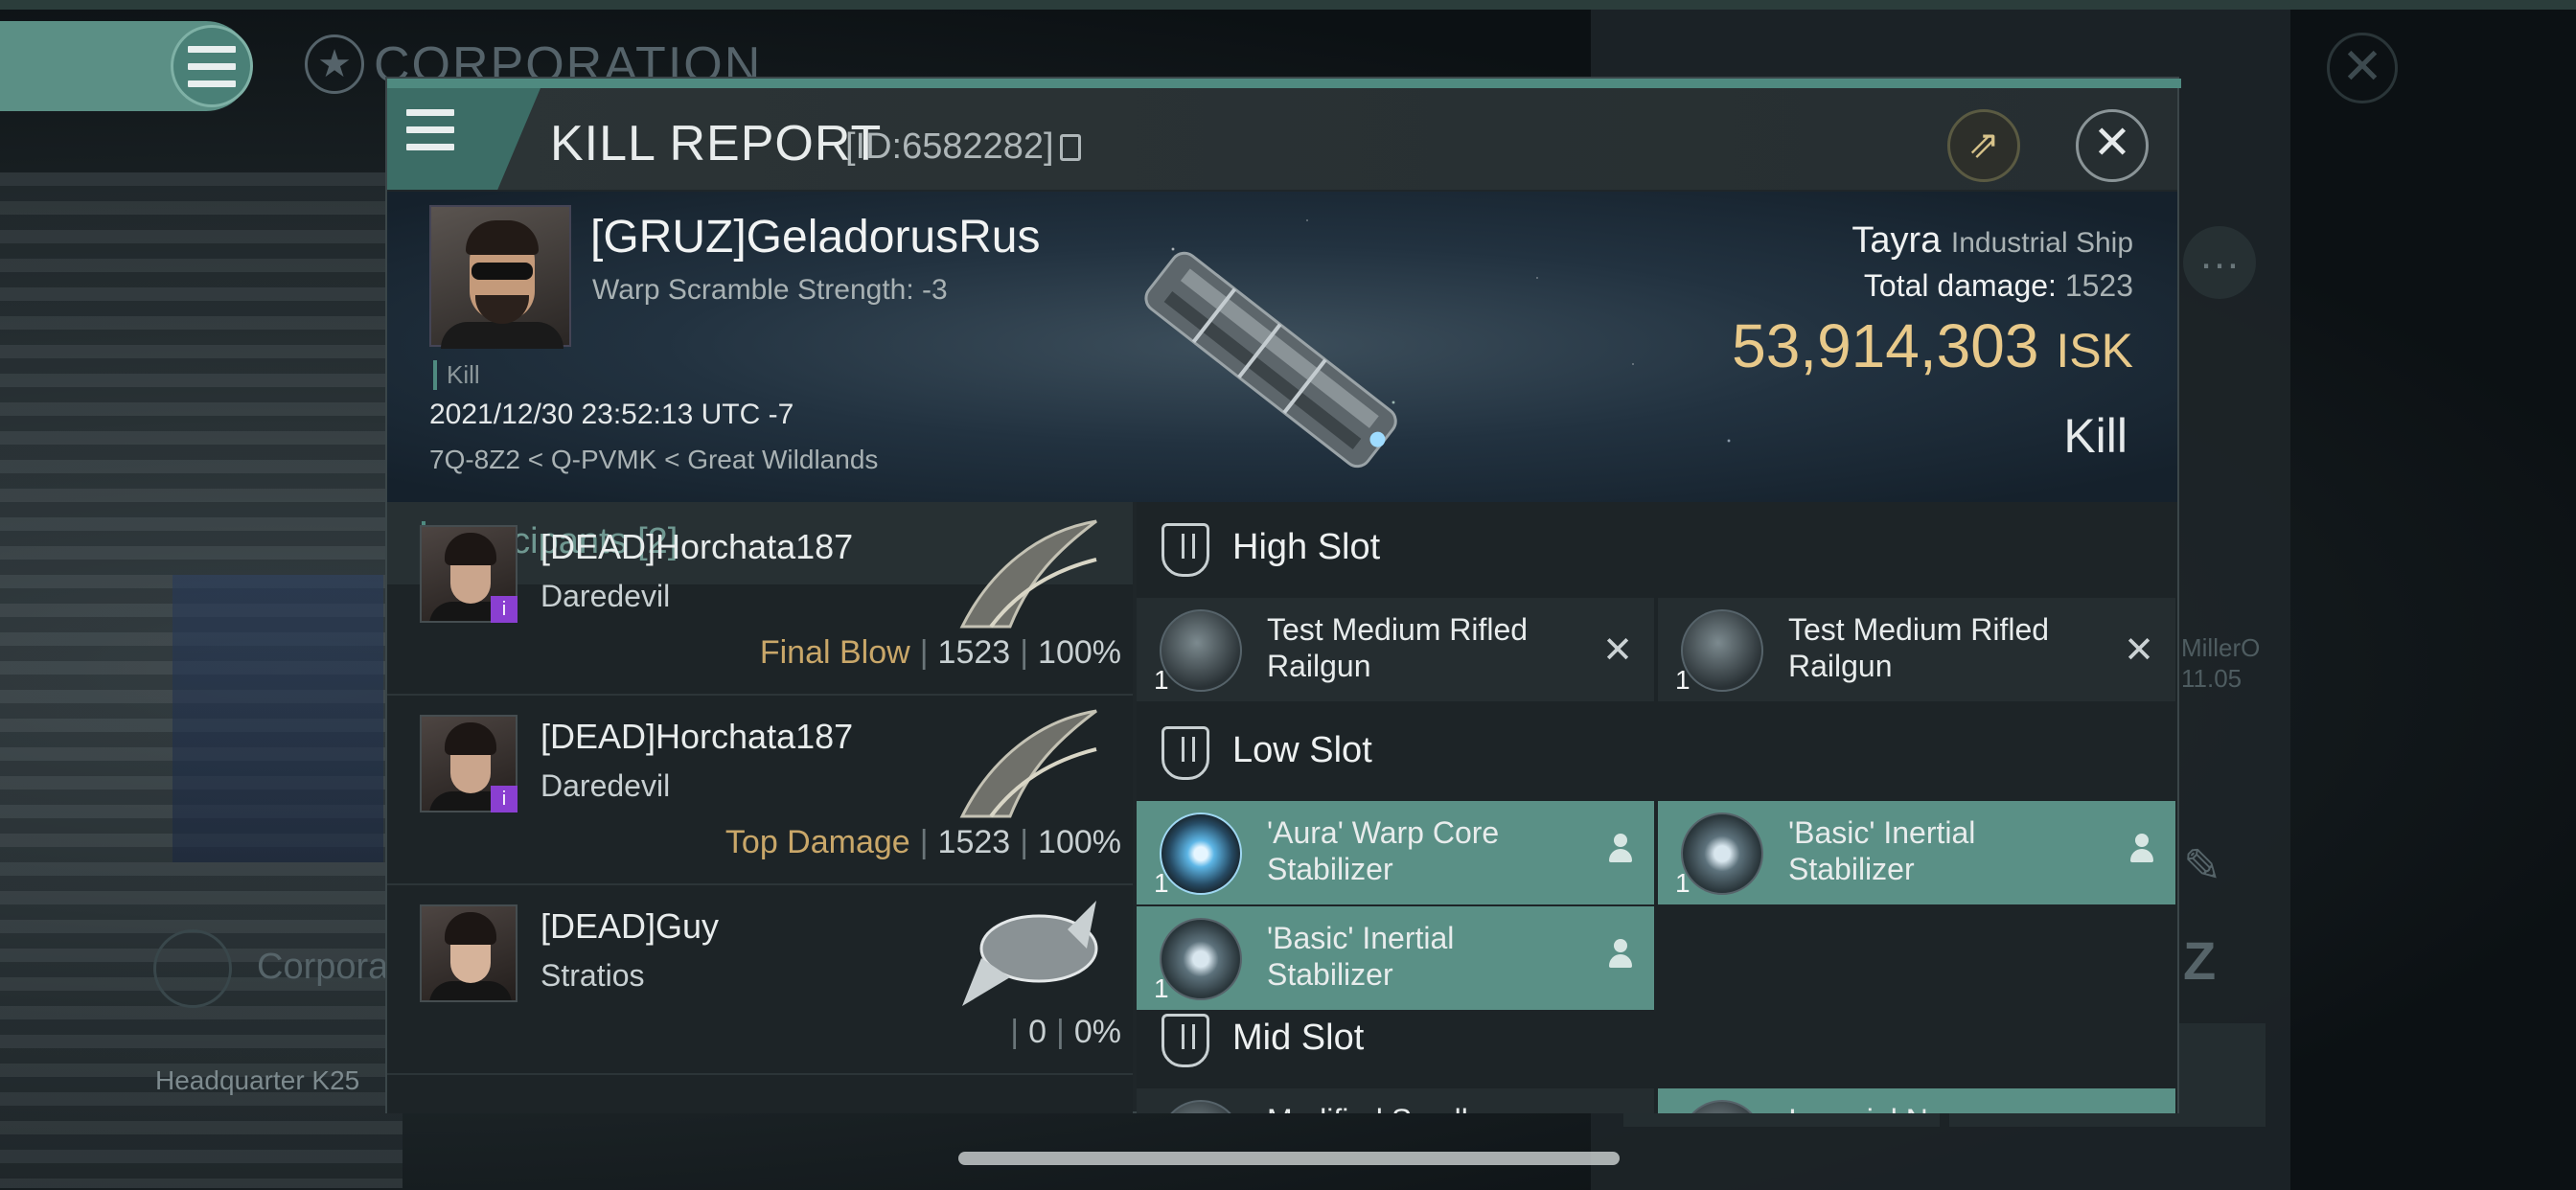 This screenshot has height=1190, width=2576. What do you see at coordinates (1916, 1101) in the screenshot?
I see `module-slot: Imperial Navy` at bounding box center [1916, 1101].